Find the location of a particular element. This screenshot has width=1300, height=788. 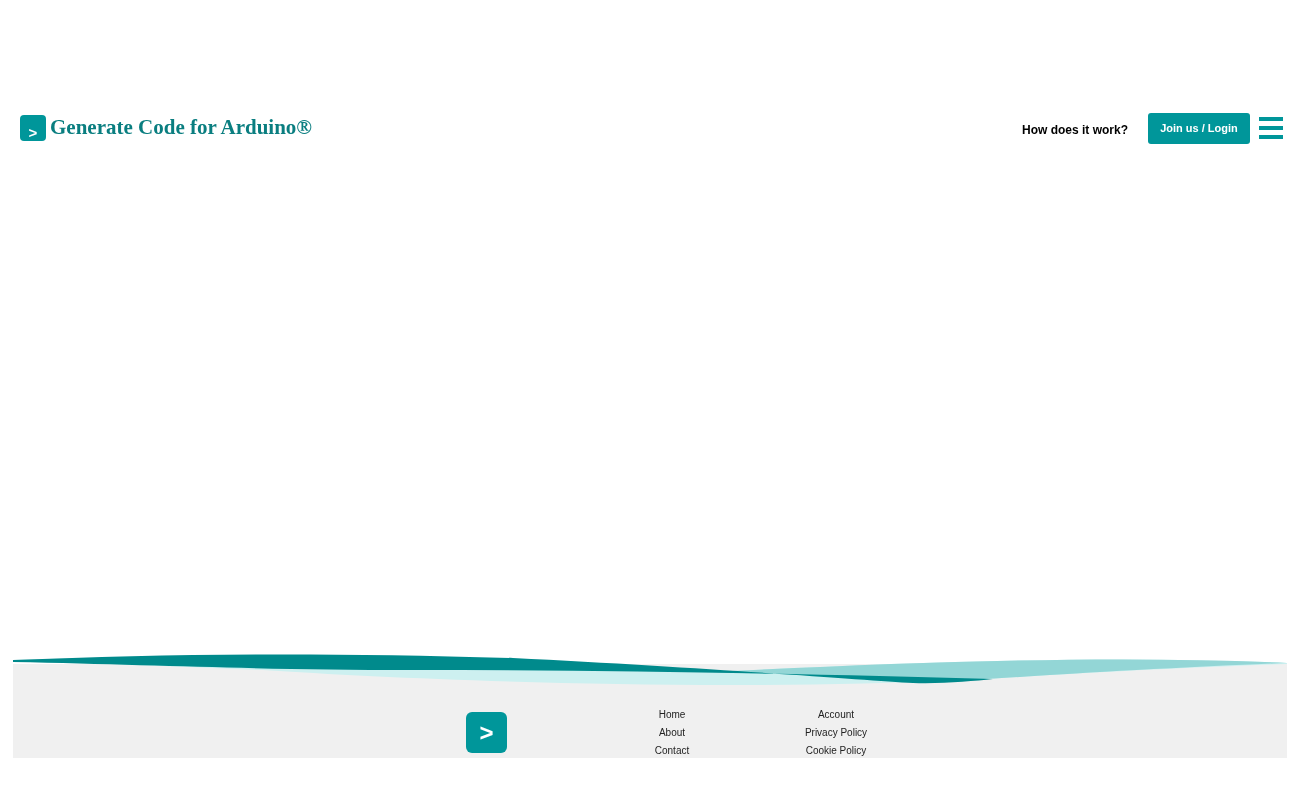

footer-link: About is located at coordinates (672, 733).